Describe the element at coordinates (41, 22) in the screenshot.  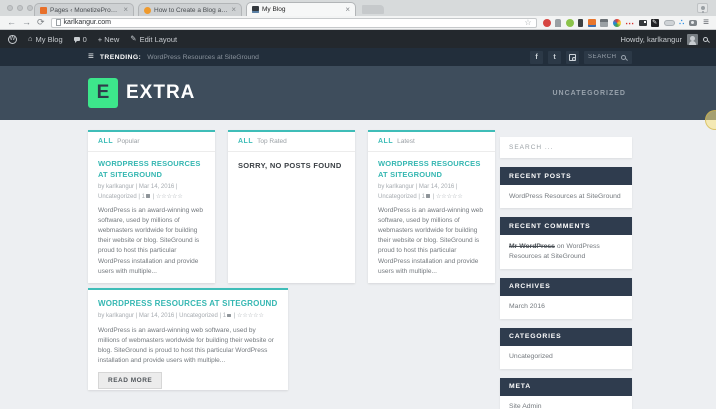
I see `refresh-icon: ⟳` at that location.